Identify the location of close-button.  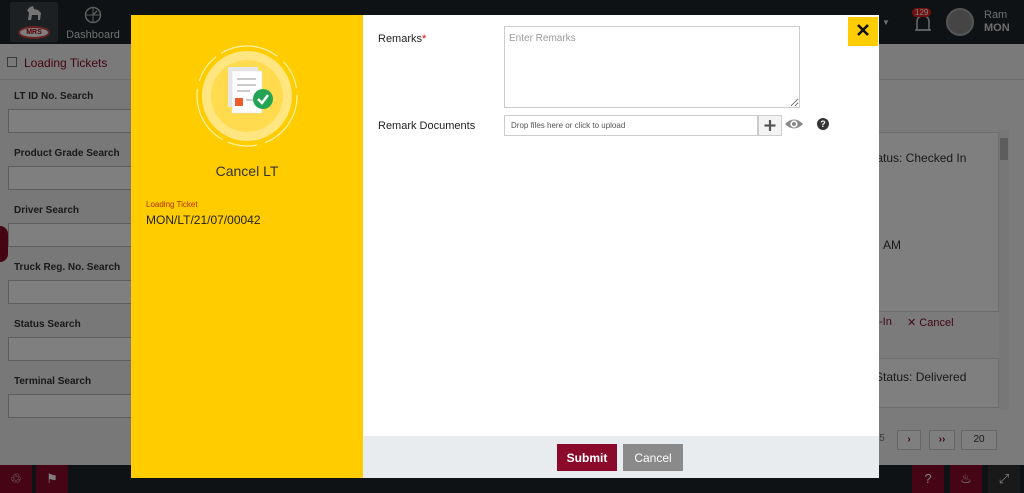
(863, 31).